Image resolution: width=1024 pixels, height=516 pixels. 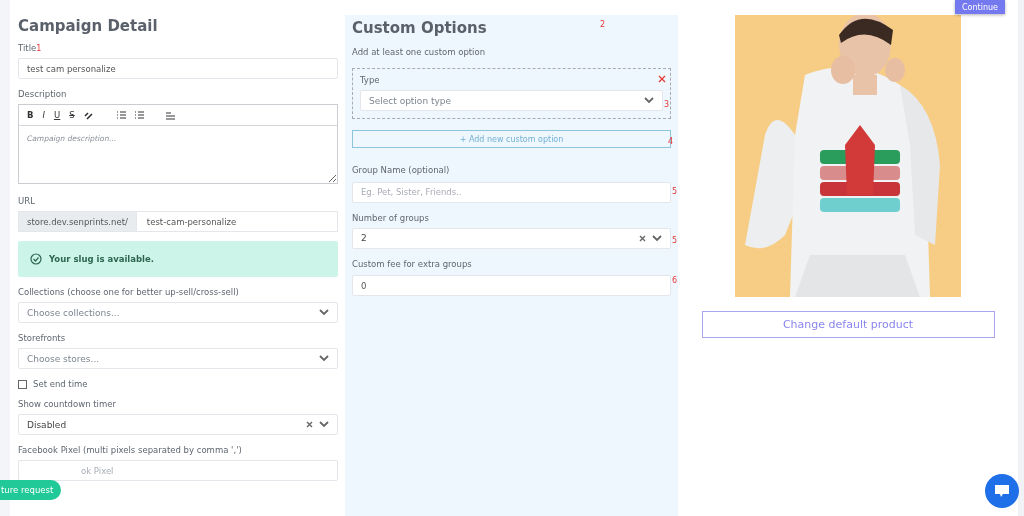 I want to click on field-label: Title1, so click(x=30, y=48).